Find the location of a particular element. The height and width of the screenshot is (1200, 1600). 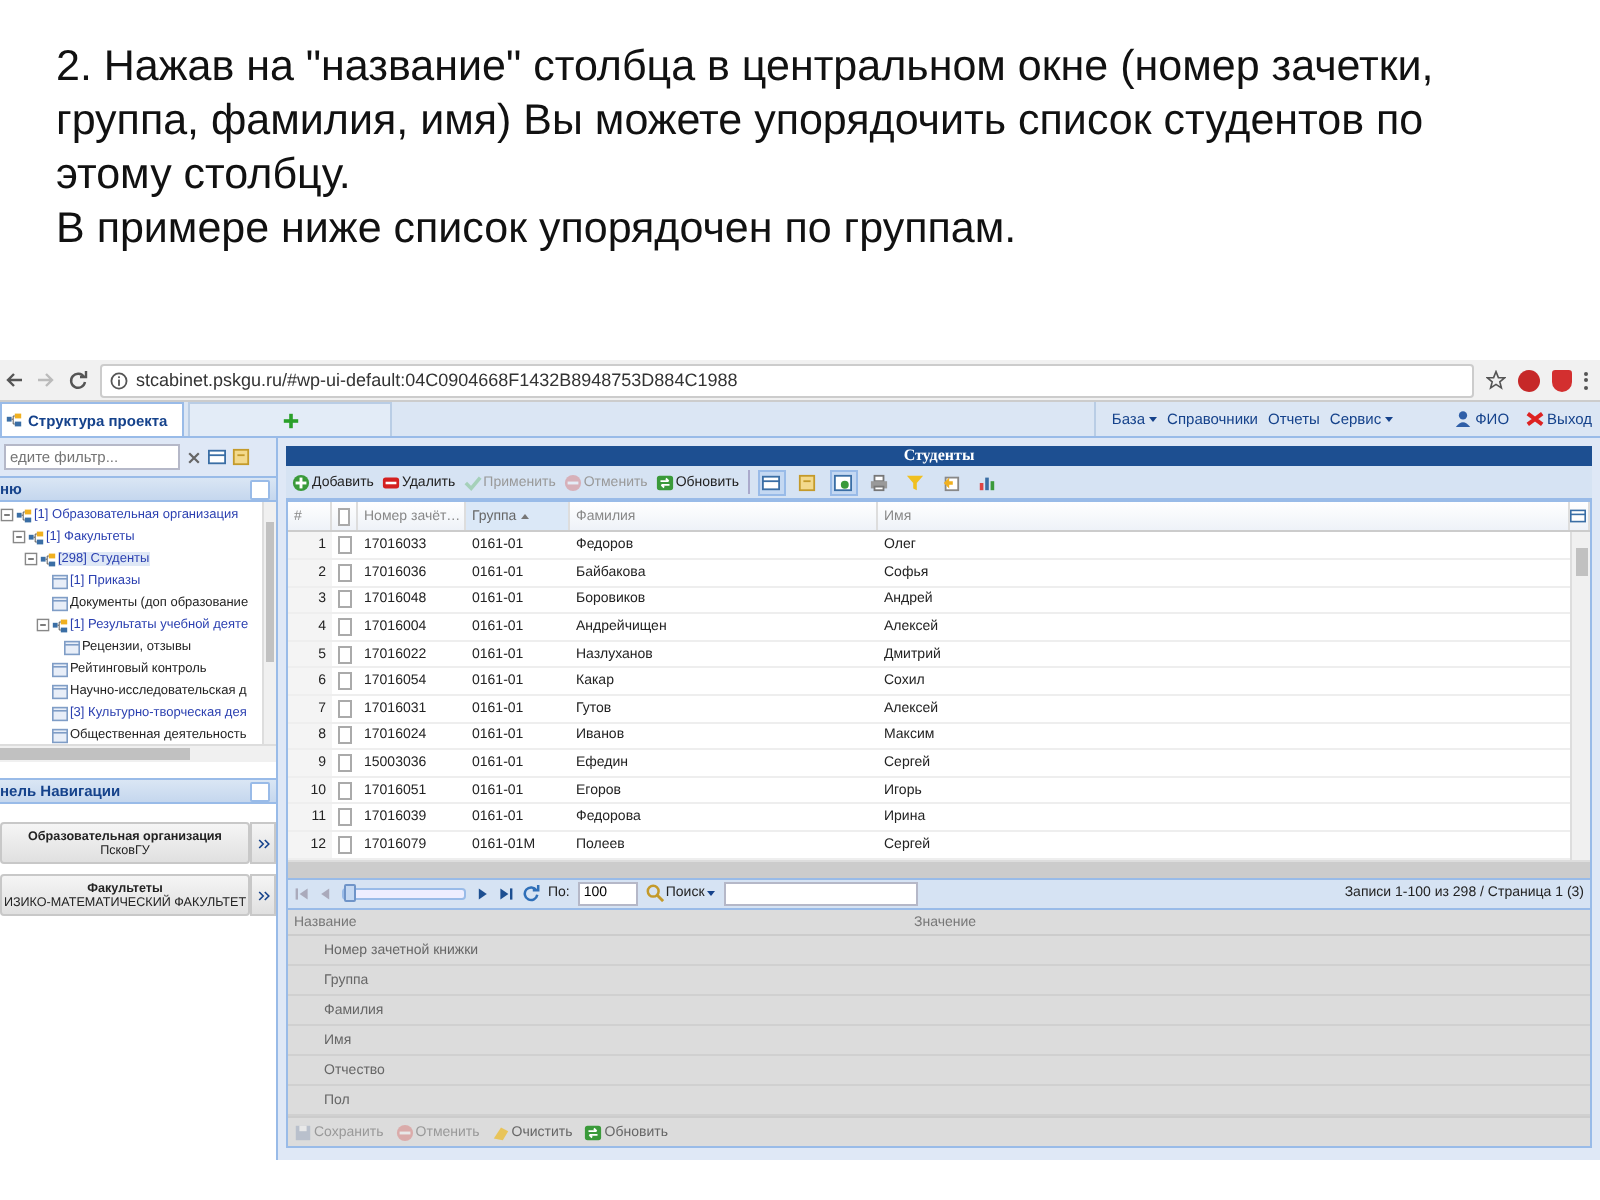

filter-icon is located at coordinates (915, 482).